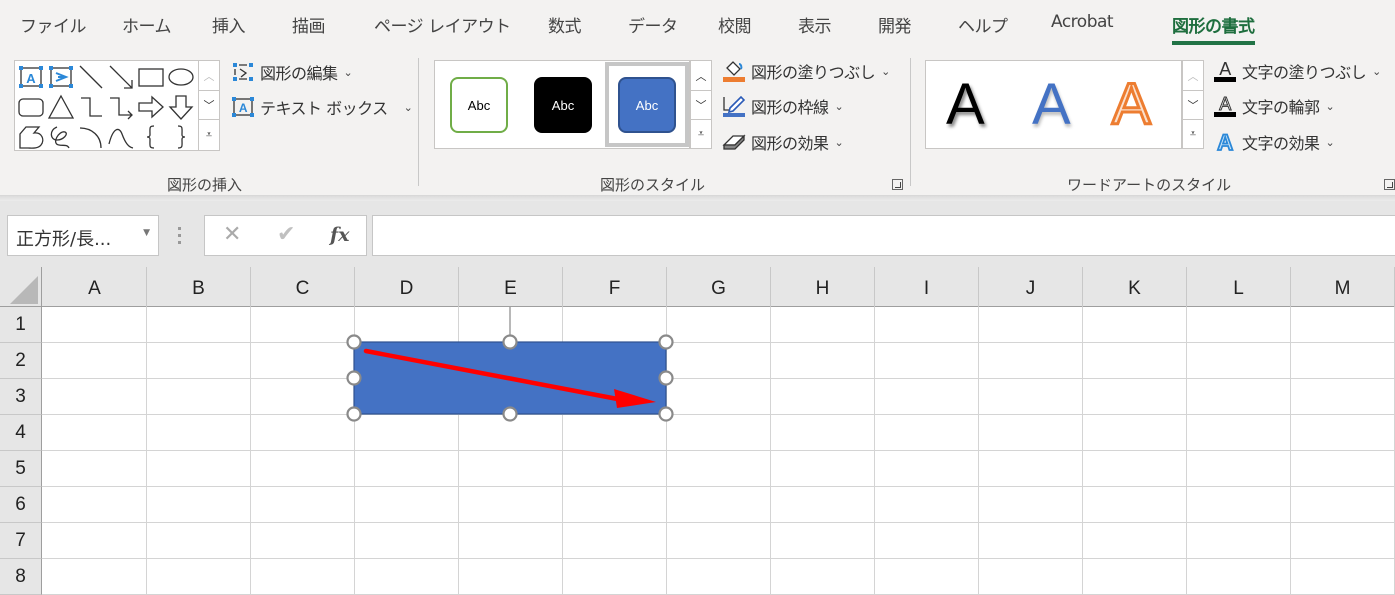  I want to click on column-header-B: B, so click(199, 287).